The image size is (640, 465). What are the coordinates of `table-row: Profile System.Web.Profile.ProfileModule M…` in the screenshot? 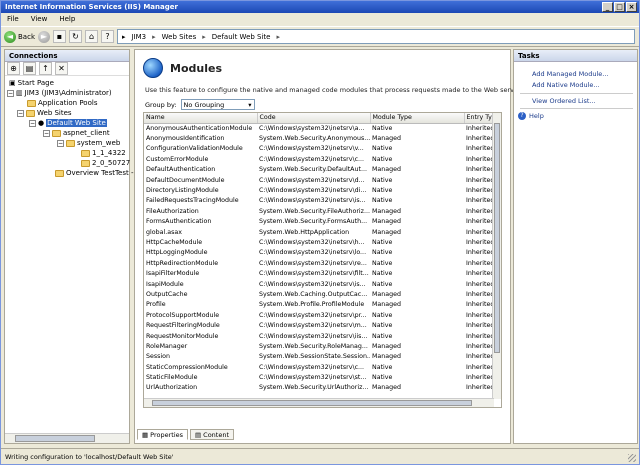 It's located at (319, 305).